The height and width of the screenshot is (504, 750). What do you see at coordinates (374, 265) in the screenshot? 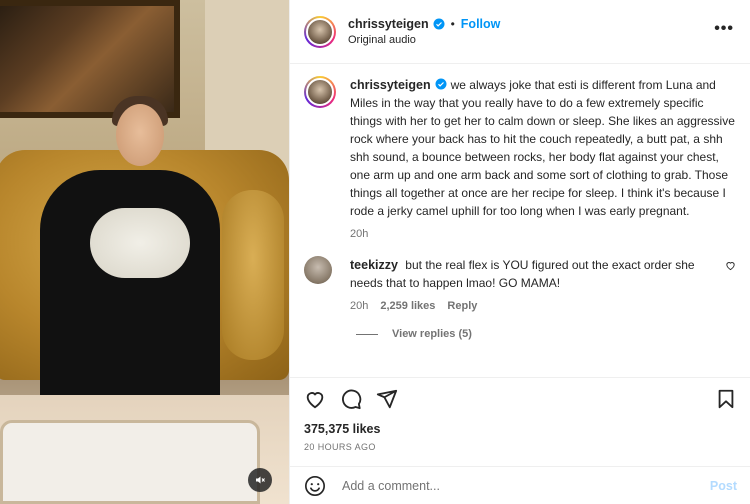
I see `commenter-username: teekizzy` at bounding box center [374, 265].